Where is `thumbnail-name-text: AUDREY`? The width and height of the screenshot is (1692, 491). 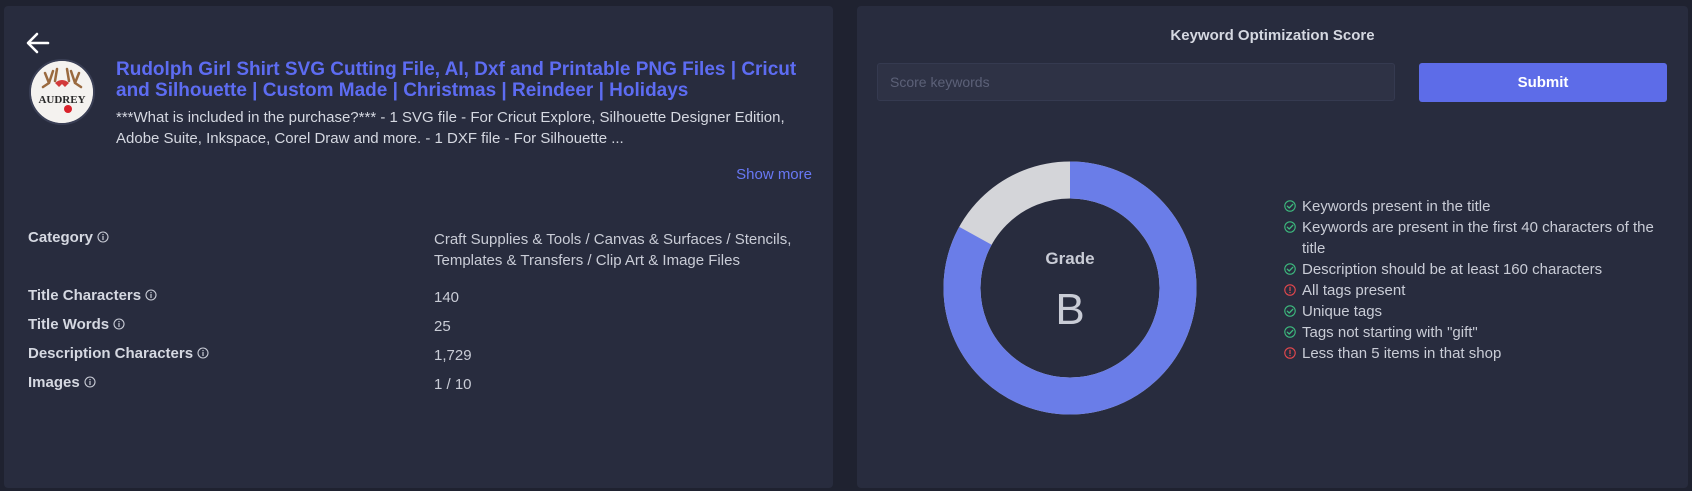
thumbnail-name-text: AUDREY is located at coordinates (61, 100).